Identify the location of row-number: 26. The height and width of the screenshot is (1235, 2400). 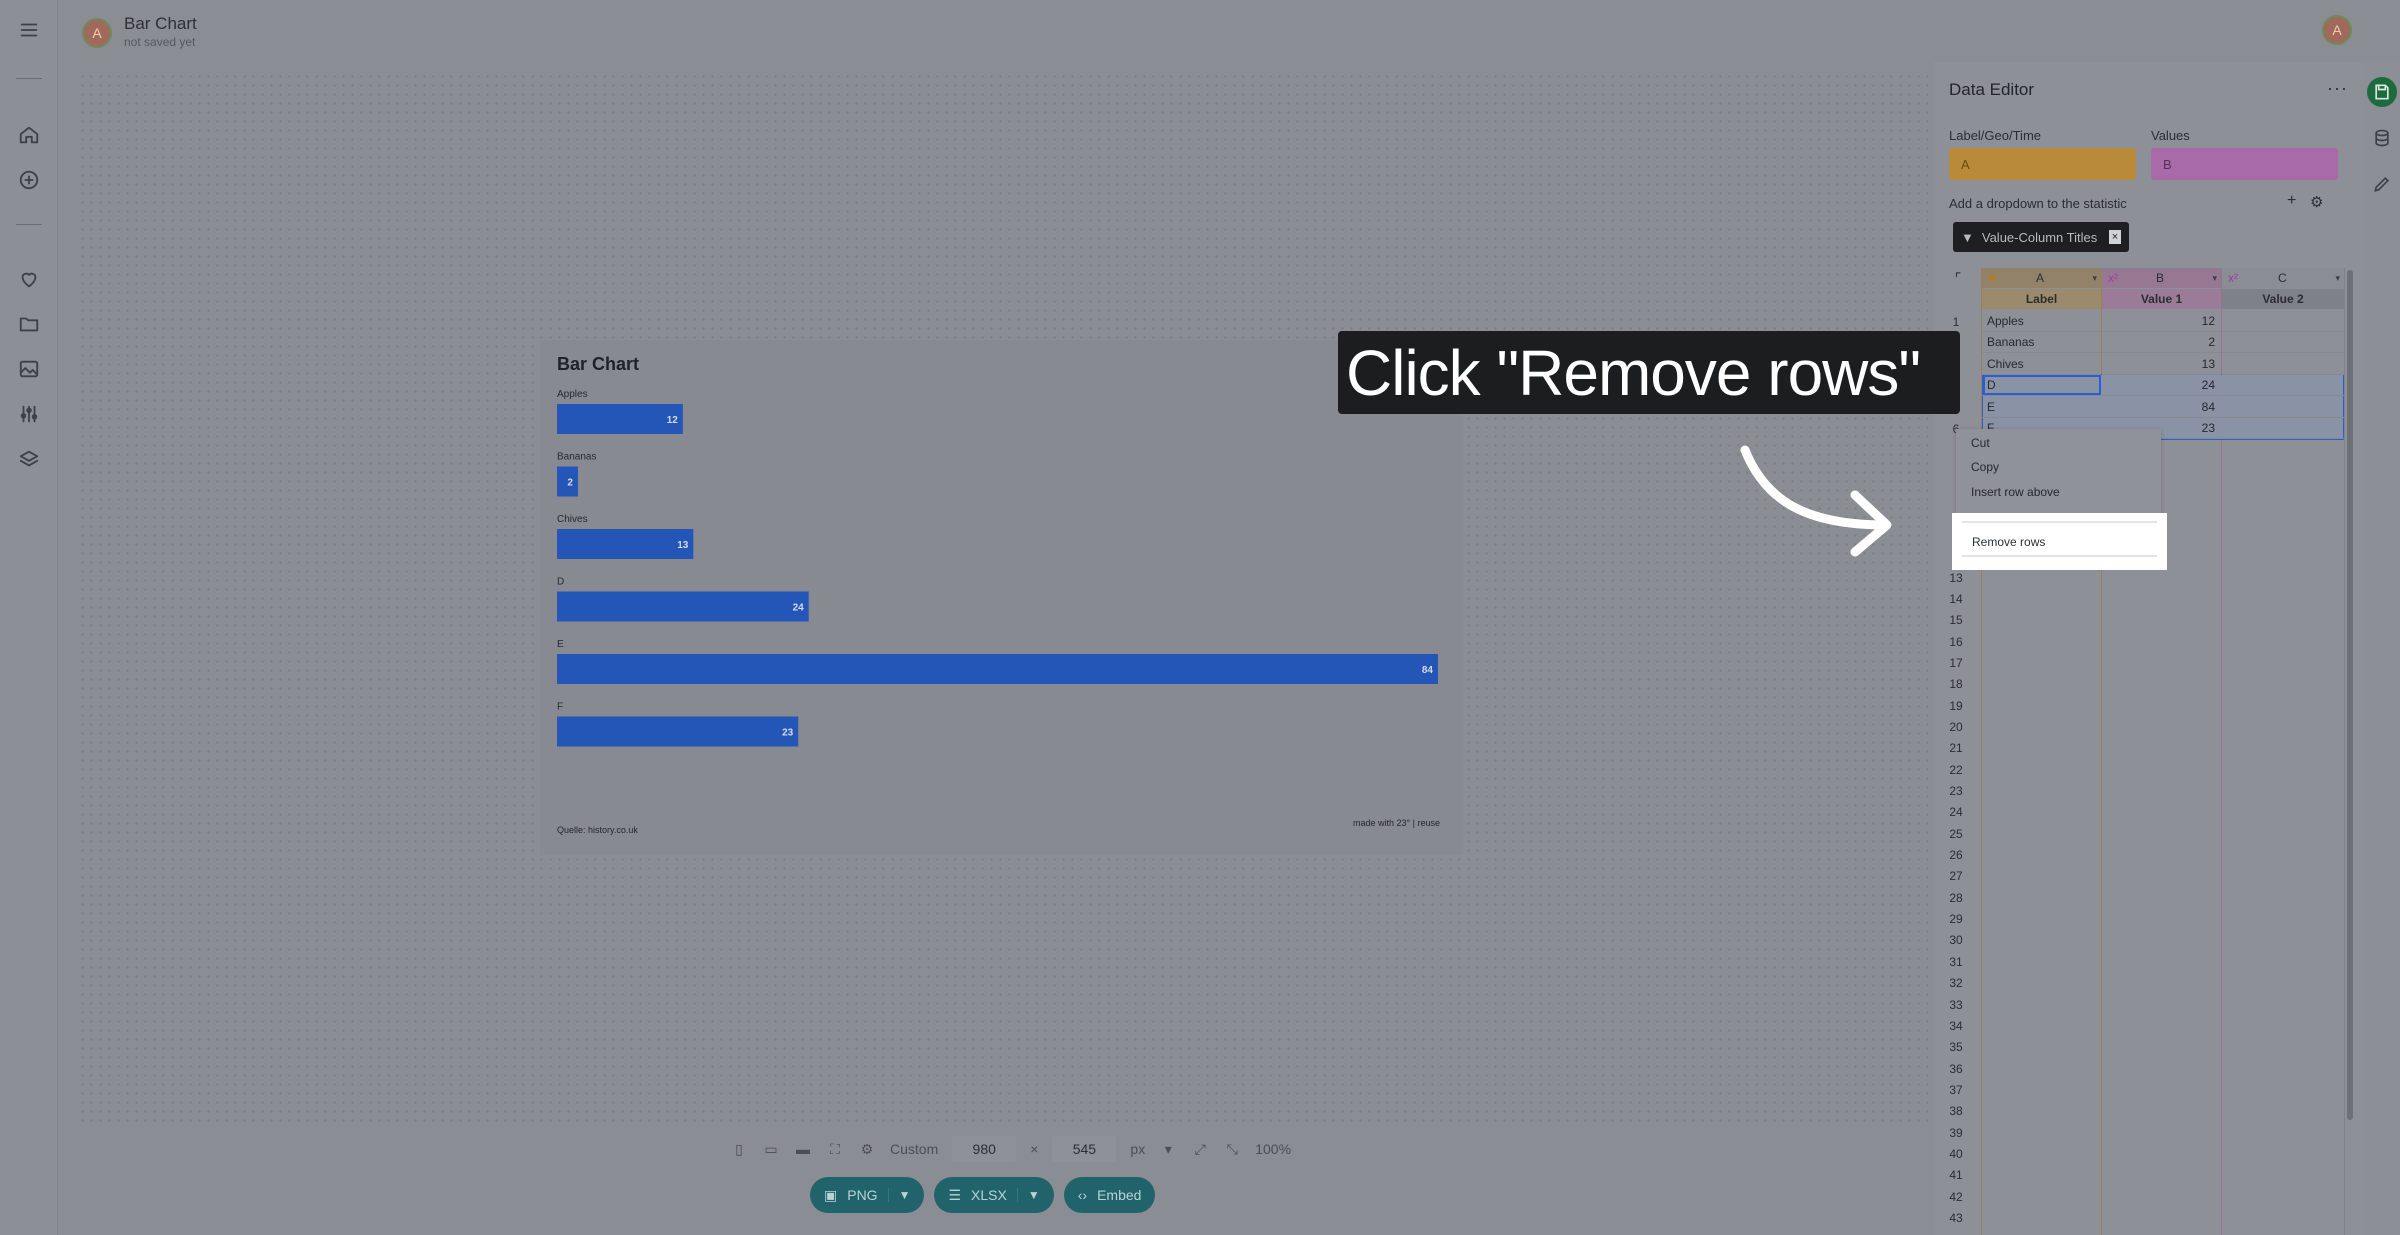
(1956, 855).